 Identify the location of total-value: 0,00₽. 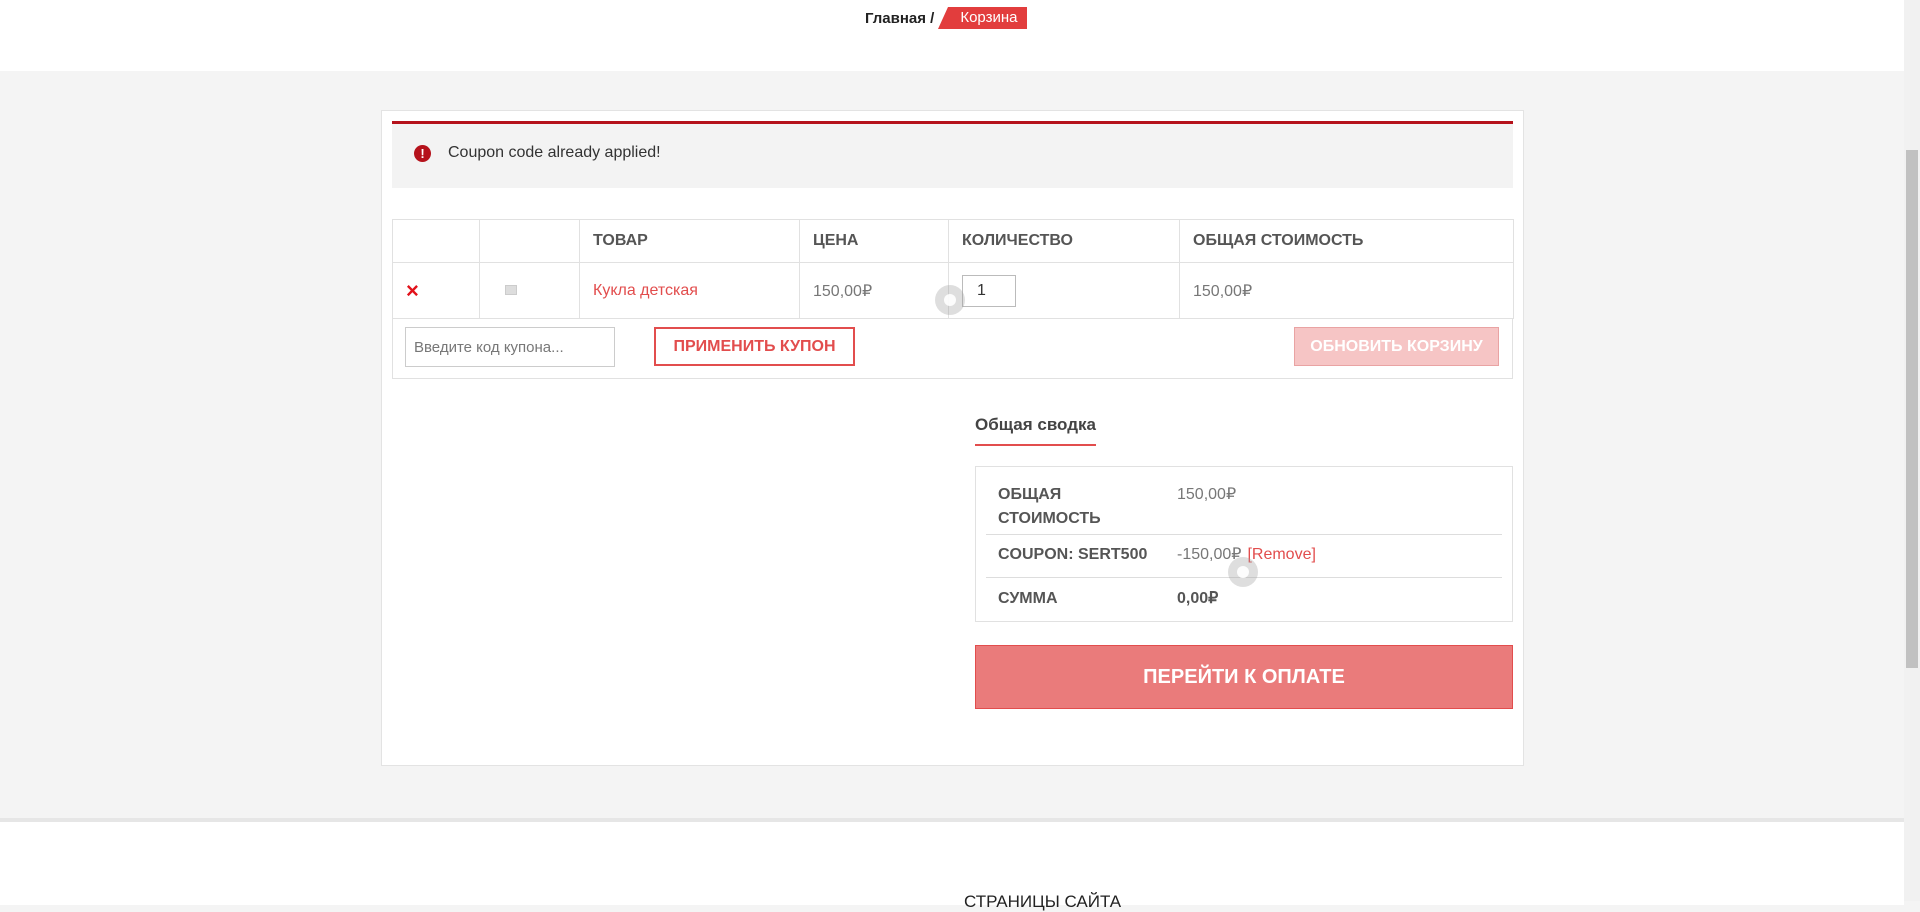
(1198, 598).